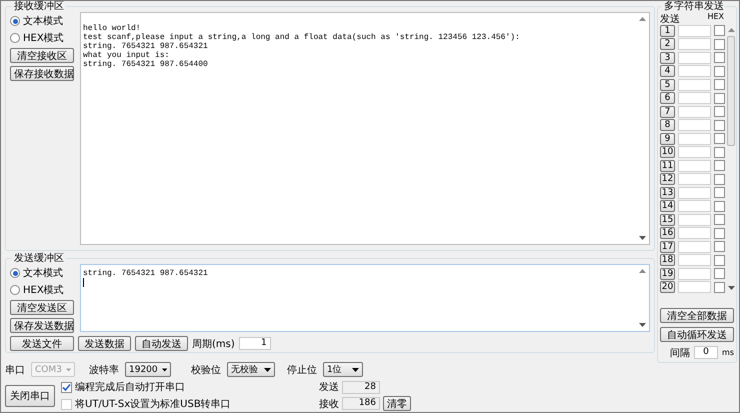  Describe the element at coordinates (42, 343) in the screenshot. I see `action-button: 发送文件` at that location.